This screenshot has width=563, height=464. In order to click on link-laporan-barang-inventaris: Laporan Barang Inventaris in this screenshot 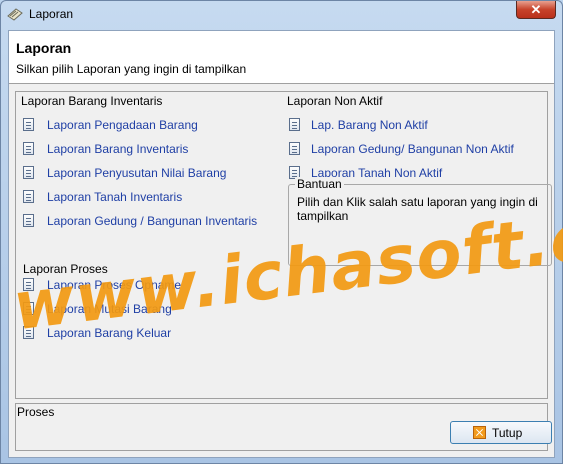, I will do `click(117, 149)`.